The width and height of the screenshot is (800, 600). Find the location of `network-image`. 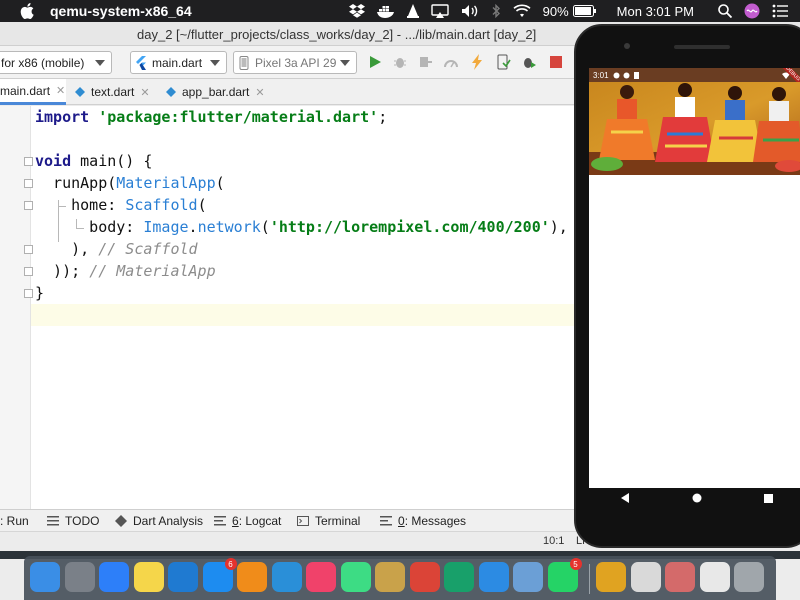

network-image is located at coordinates (694, 128).